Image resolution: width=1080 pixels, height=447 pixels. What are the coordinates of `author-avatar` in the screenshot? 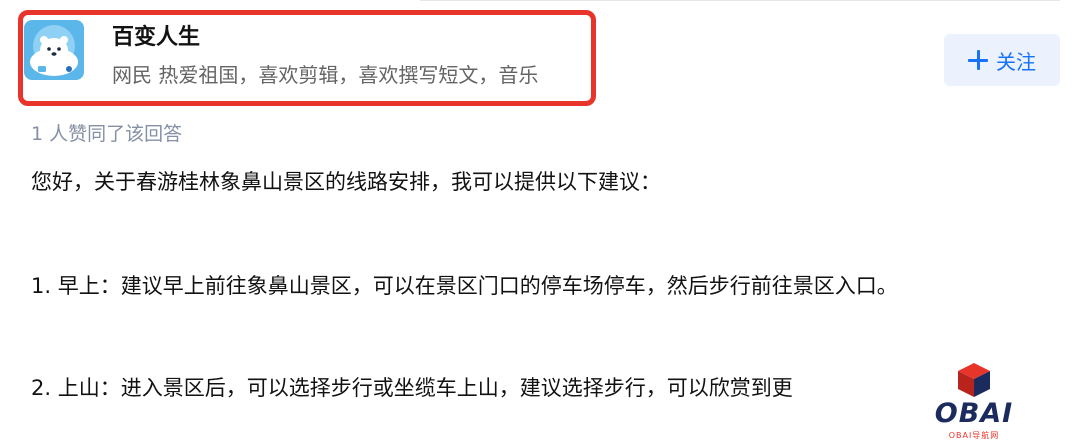 It's located at (54, 50).